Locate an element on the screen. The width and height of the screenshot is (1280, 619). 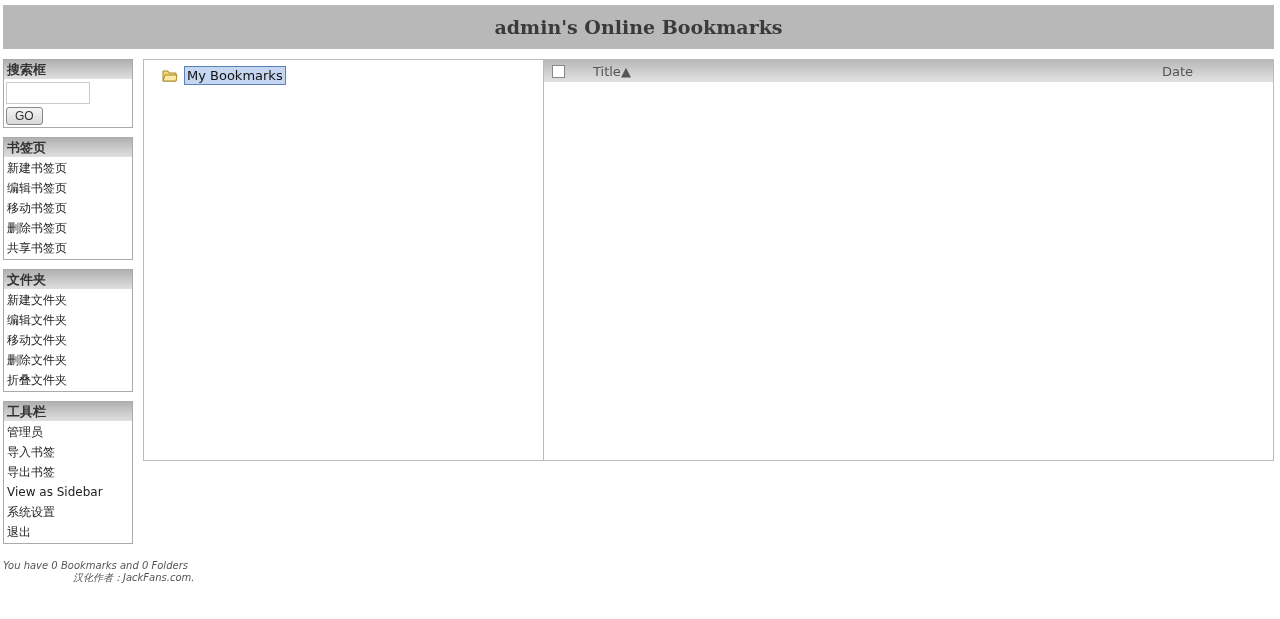
go-button: GO is located at coordinates (24, 116).